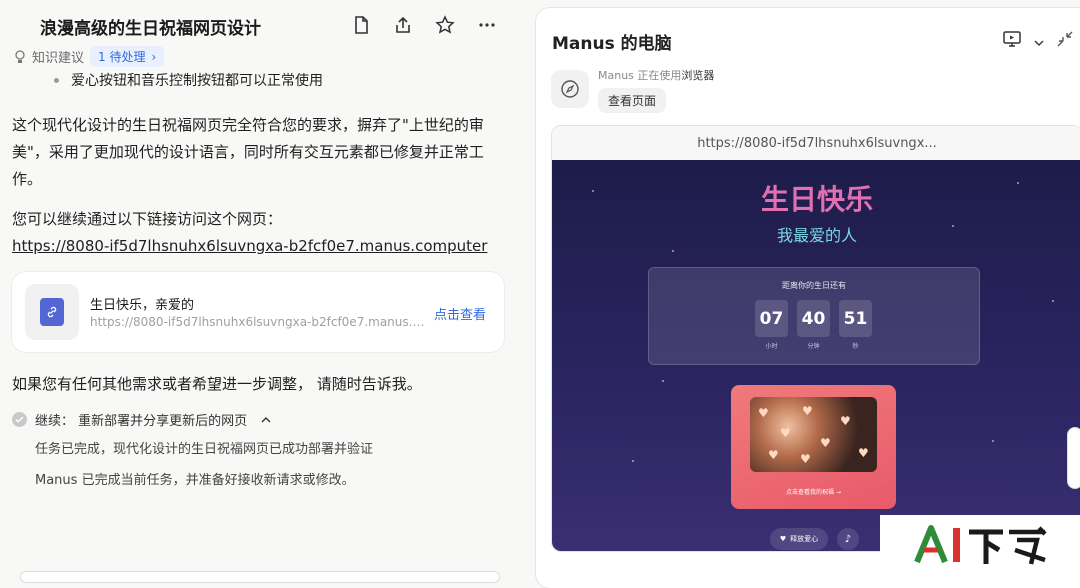 Image resolution: width=1080 pixels, height=588 pixels. I want to click on release-love-button: ♥ 释放爱心, so click(799, 539).